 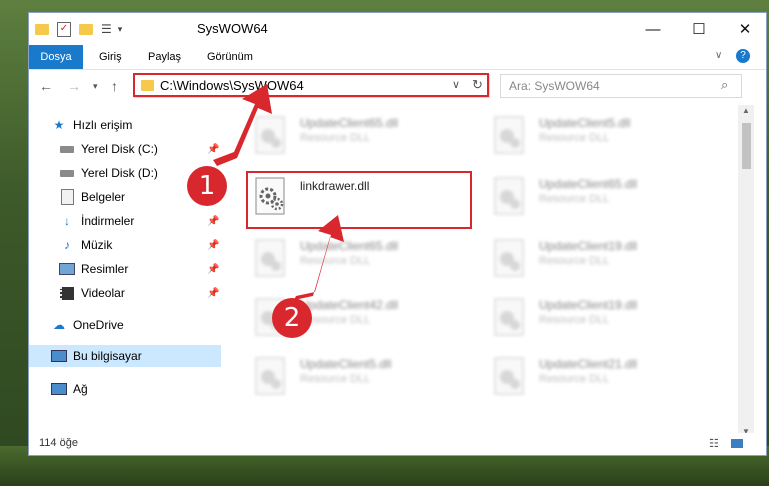 I want to click on step-badge-1: 1, so click(x=207, y=186).